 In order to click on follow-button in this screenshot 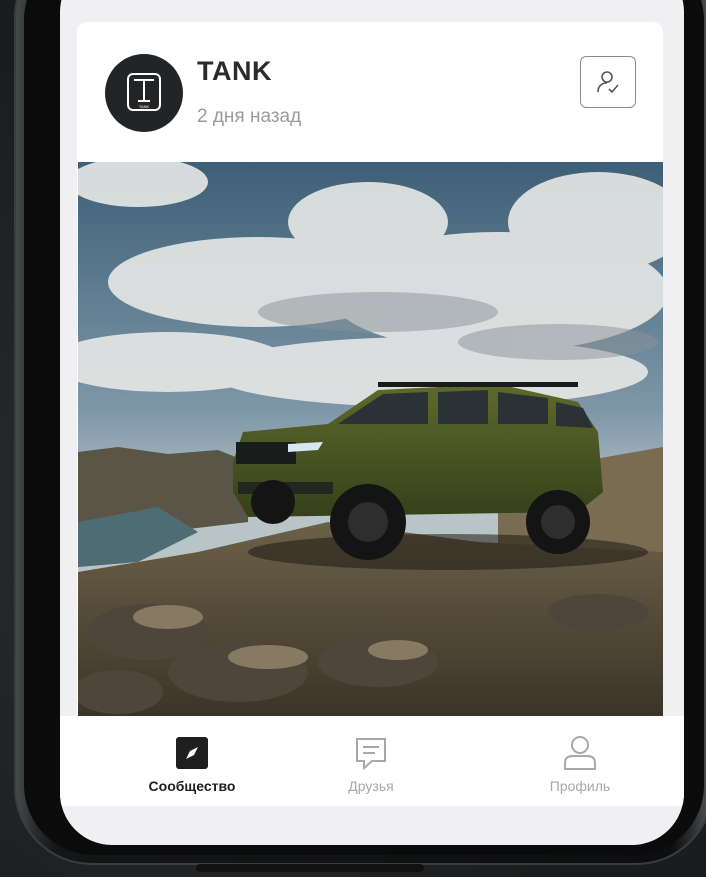, I will do `click(608, 82)`.